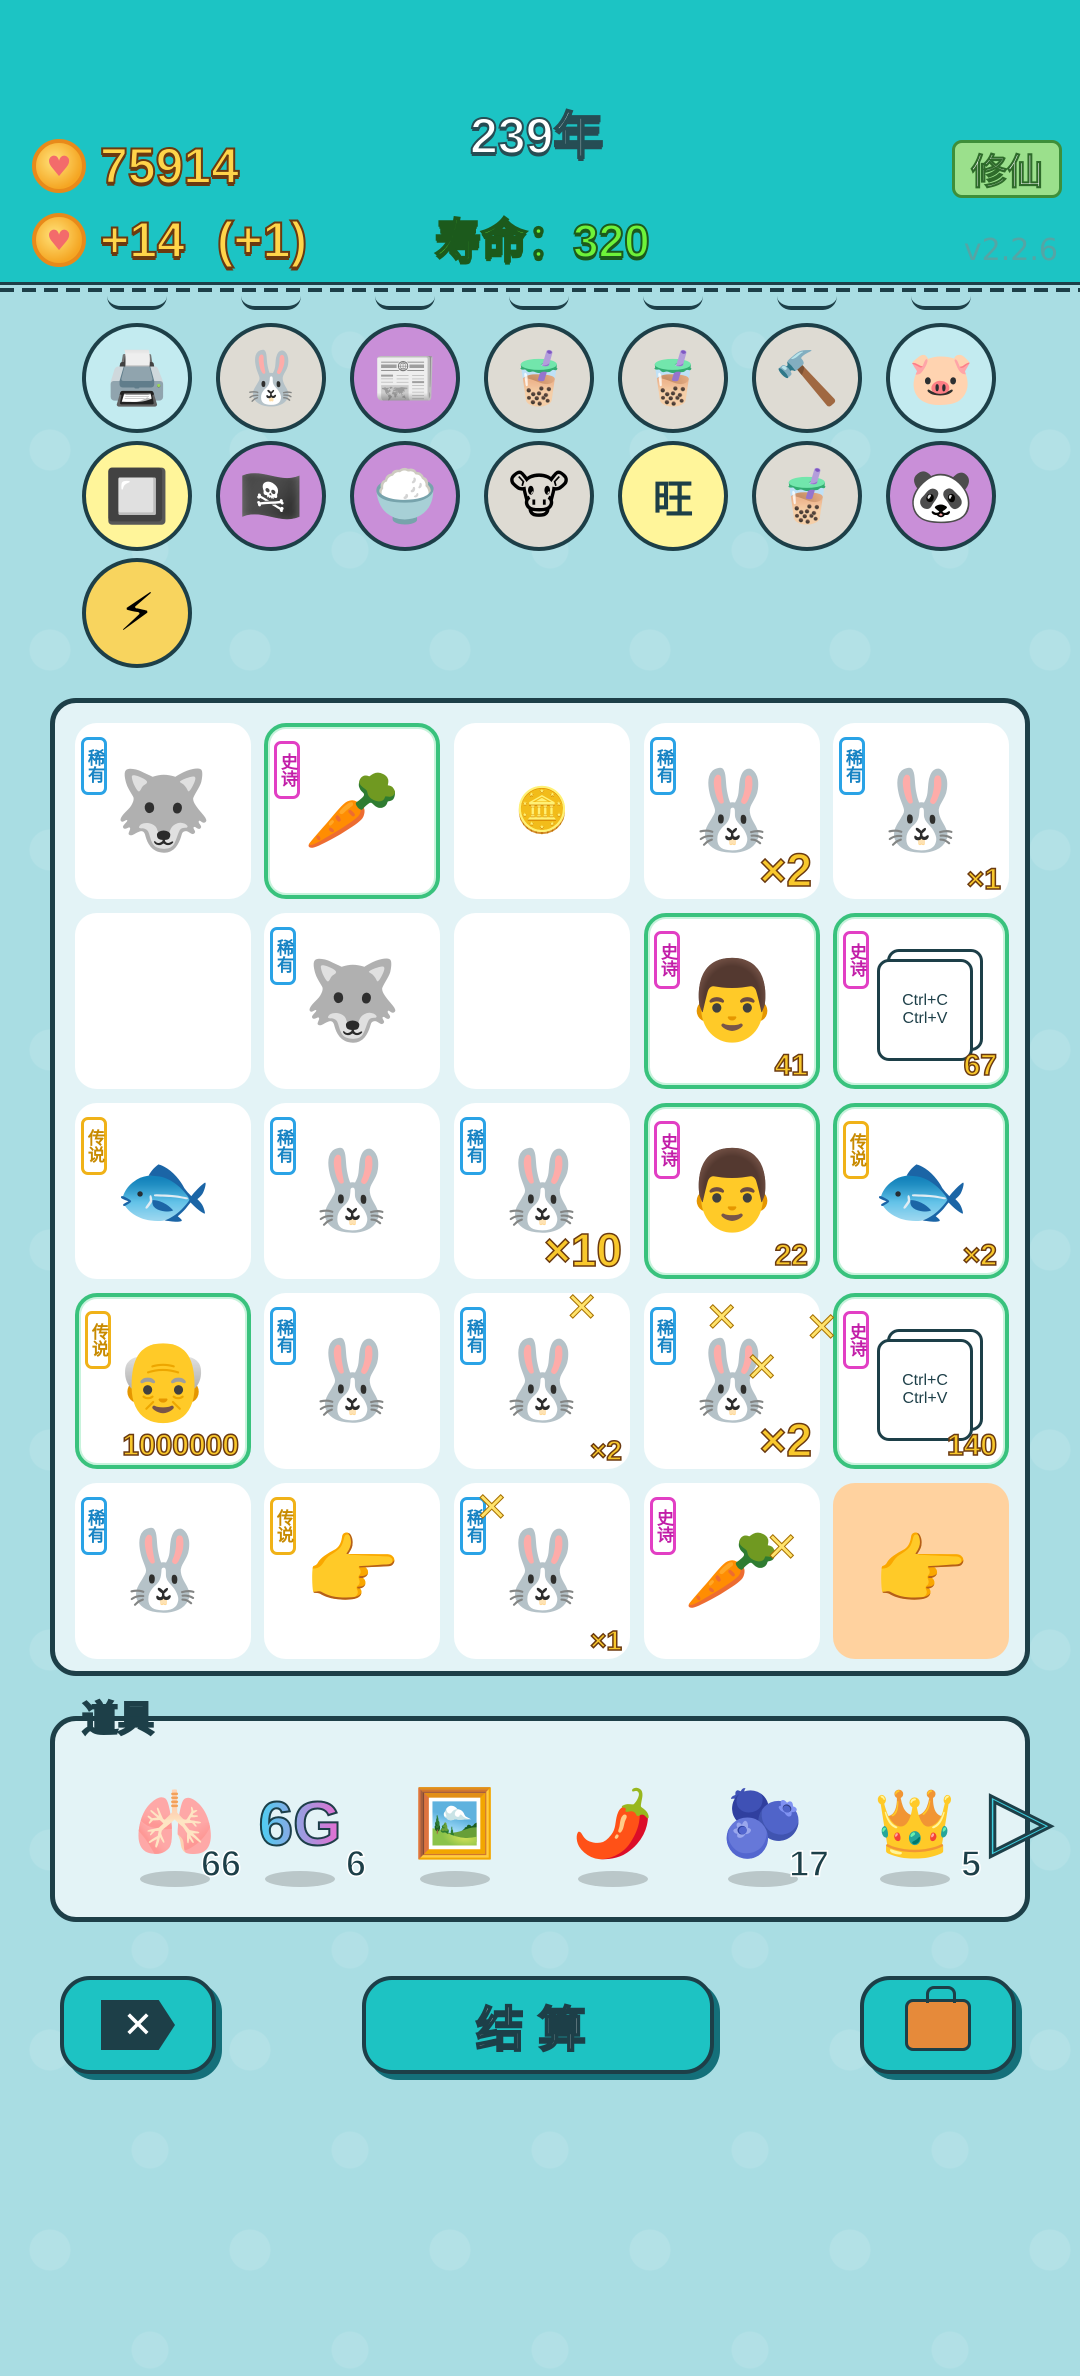 Image resolution: width=1080 pixels, height=2376 pixels. I want to click on top-status-bar: ♥ 75914 ♥ +14 (+1) 239年 寿命：320 修仙 v2.2.6, so click(540, 146).